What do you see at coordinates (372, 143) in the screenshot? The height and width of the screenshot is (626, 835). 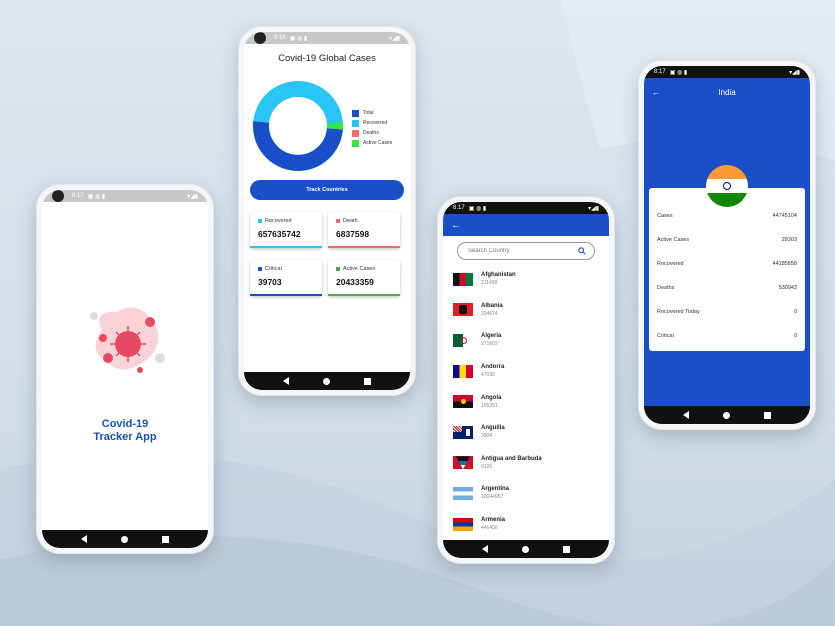 I see `legend-item: Active Cases` at bounding box center [372, 143].